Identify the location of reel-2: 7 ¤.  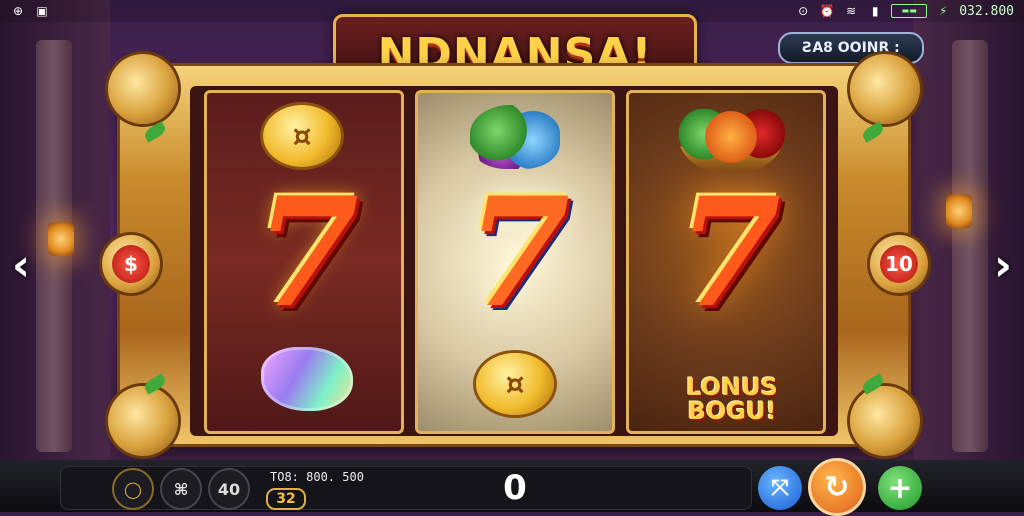
(515, 262).